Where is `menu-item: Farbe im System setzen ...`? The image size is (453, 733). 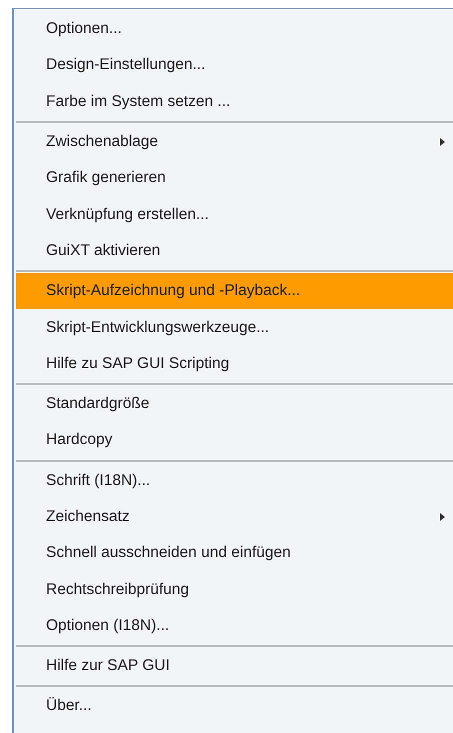
menu-item: Farbe im System setzen ... is located at coordinates (234, 102).